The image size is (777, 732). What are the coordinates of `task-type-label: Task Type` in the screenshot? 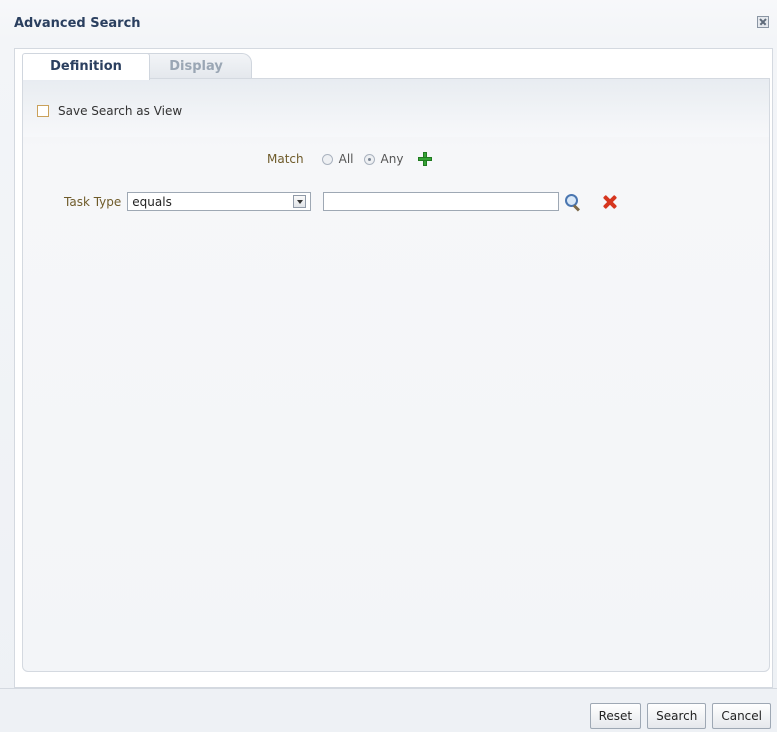 It's located at (93, 201).